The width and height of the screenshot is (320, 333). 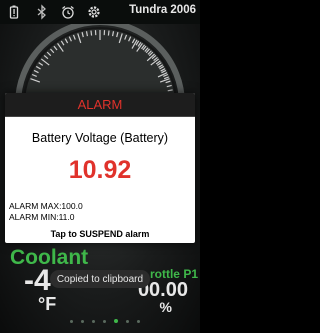 What do you see at coordinates (42, 217) in the screenshot?
I see `alarm-min: ALARM MIN:11.0` at bounding box center [42, 217].